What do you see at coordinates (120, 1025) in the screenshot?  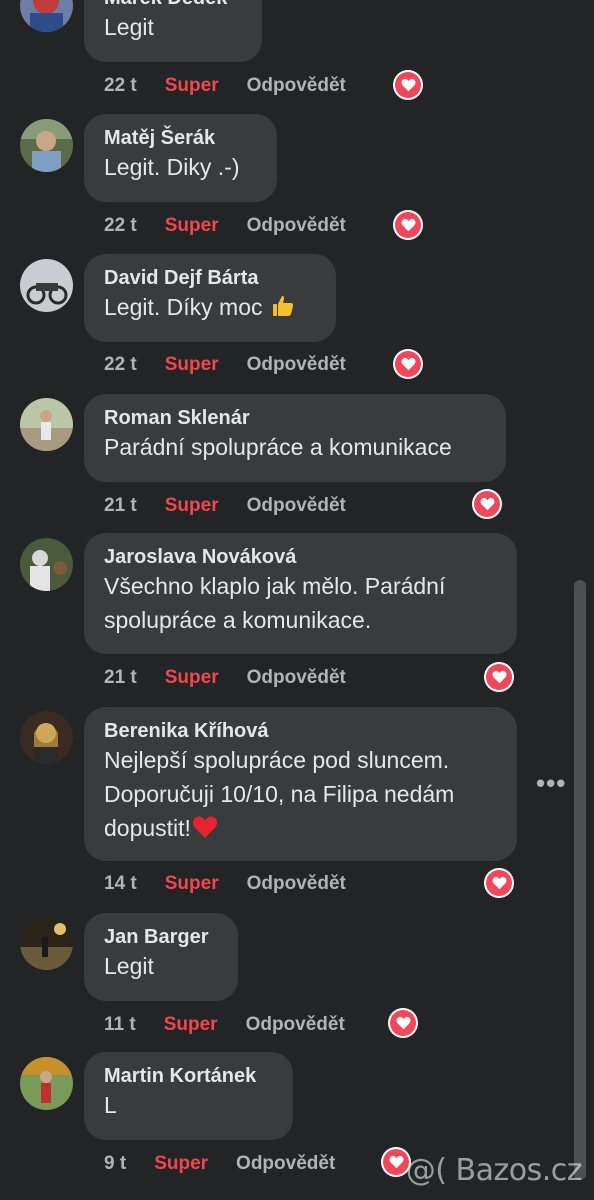 I see `comment-time: 11 t` at bounding box center [120, 1025].